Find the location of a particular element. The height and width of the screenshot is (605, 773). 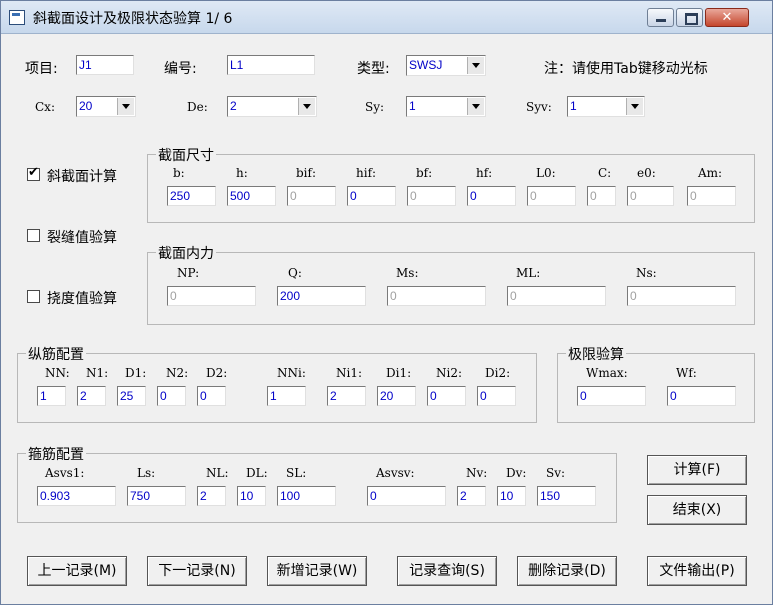

field-label: Sv: is located at coordinates (556, 473).